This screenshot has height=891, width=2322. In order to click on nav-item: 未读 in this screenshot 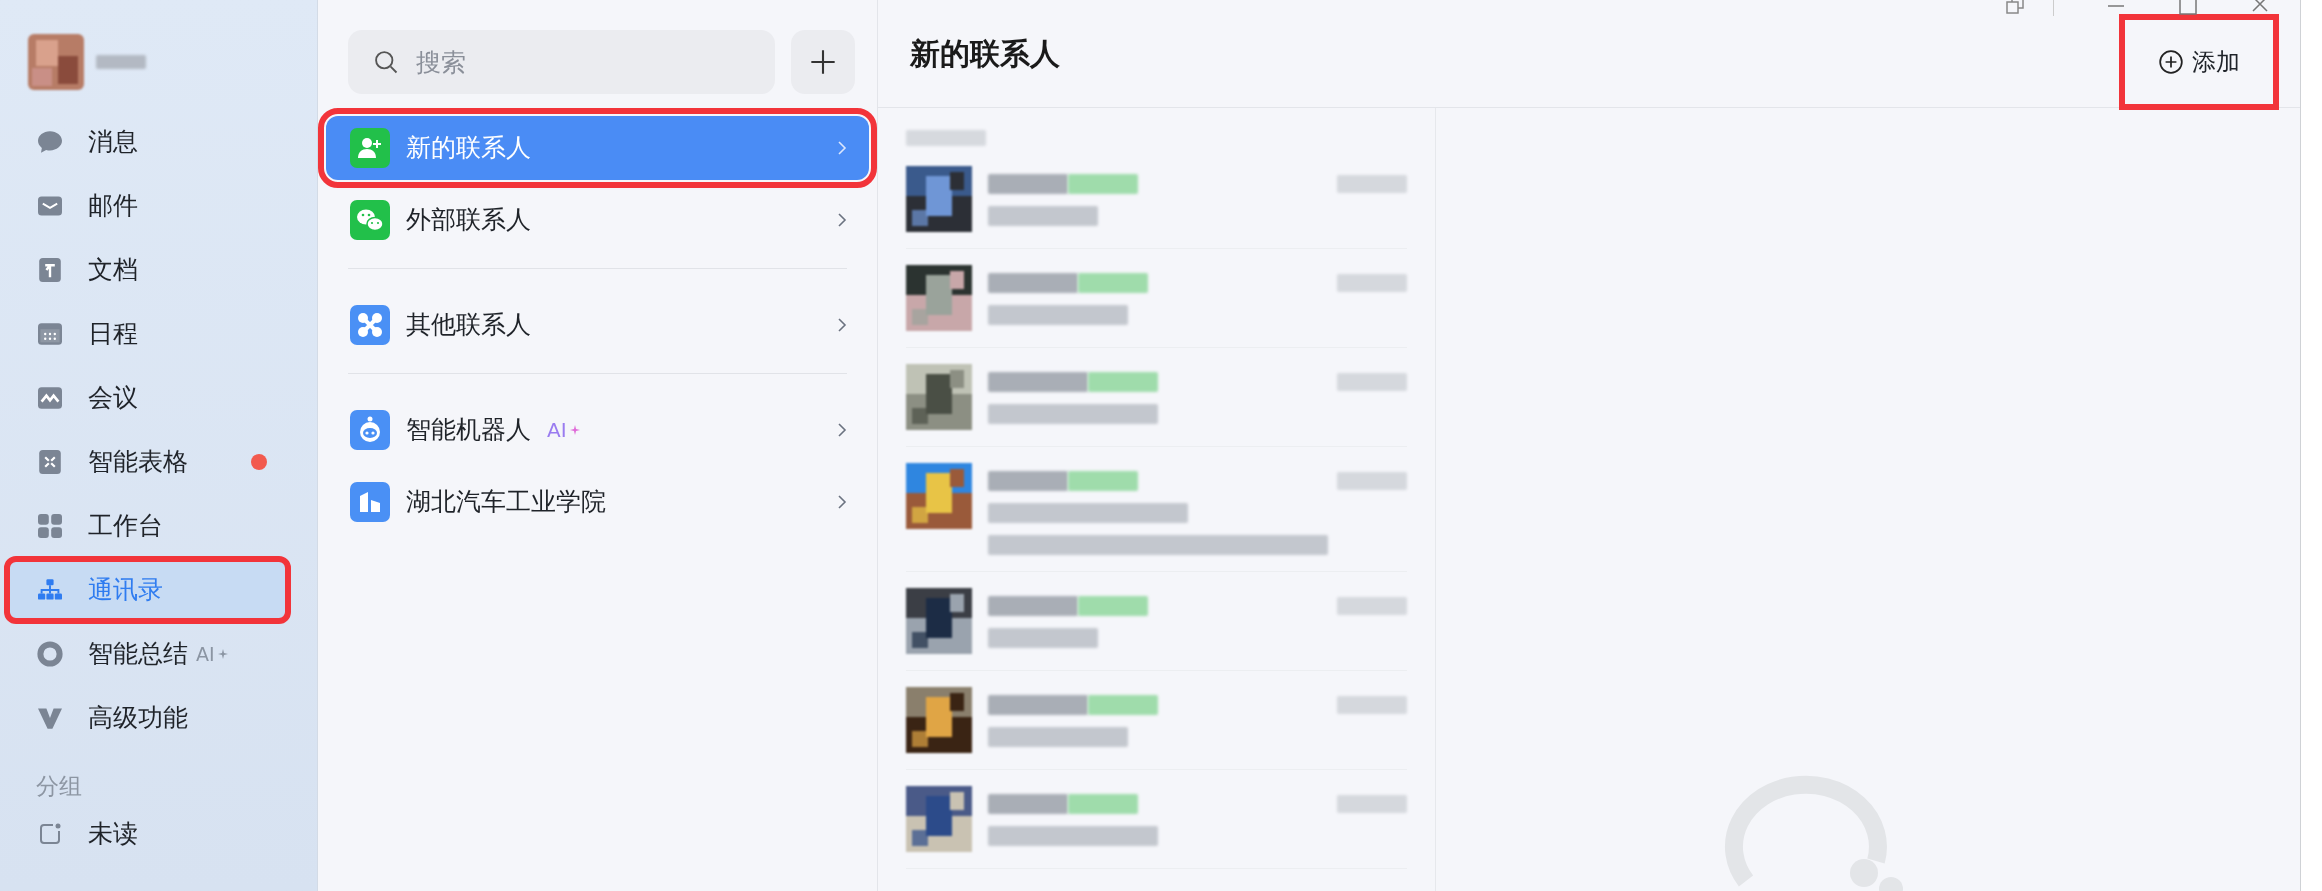, I will do `click(147, 834)`.